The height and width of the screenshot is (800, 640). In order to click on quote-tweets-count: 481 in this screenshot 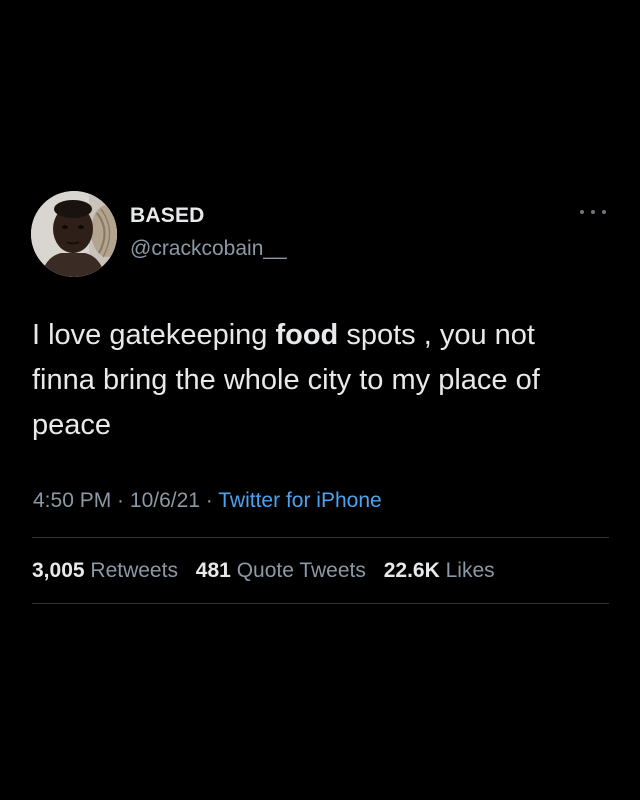, I will do `click(213, 570)`.